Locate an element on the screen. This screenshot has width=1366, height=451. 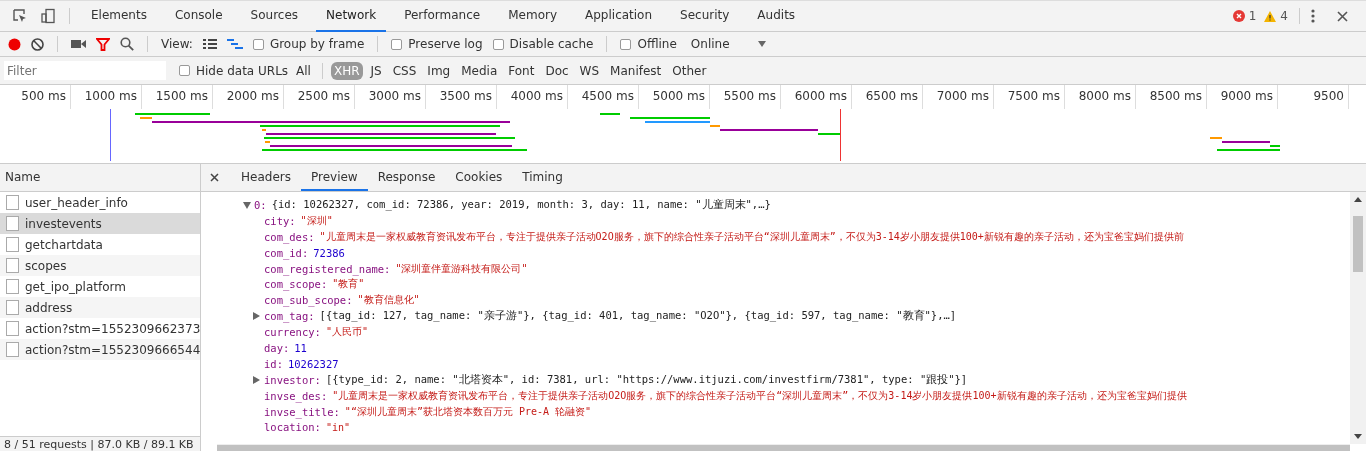
panel-tab: Application is located at coordinates (619, 16).